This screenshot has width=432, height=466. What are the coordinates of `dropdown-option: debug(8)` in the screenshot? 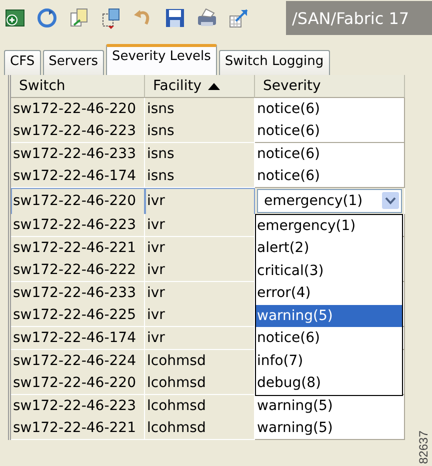 It's located at (329, 383).